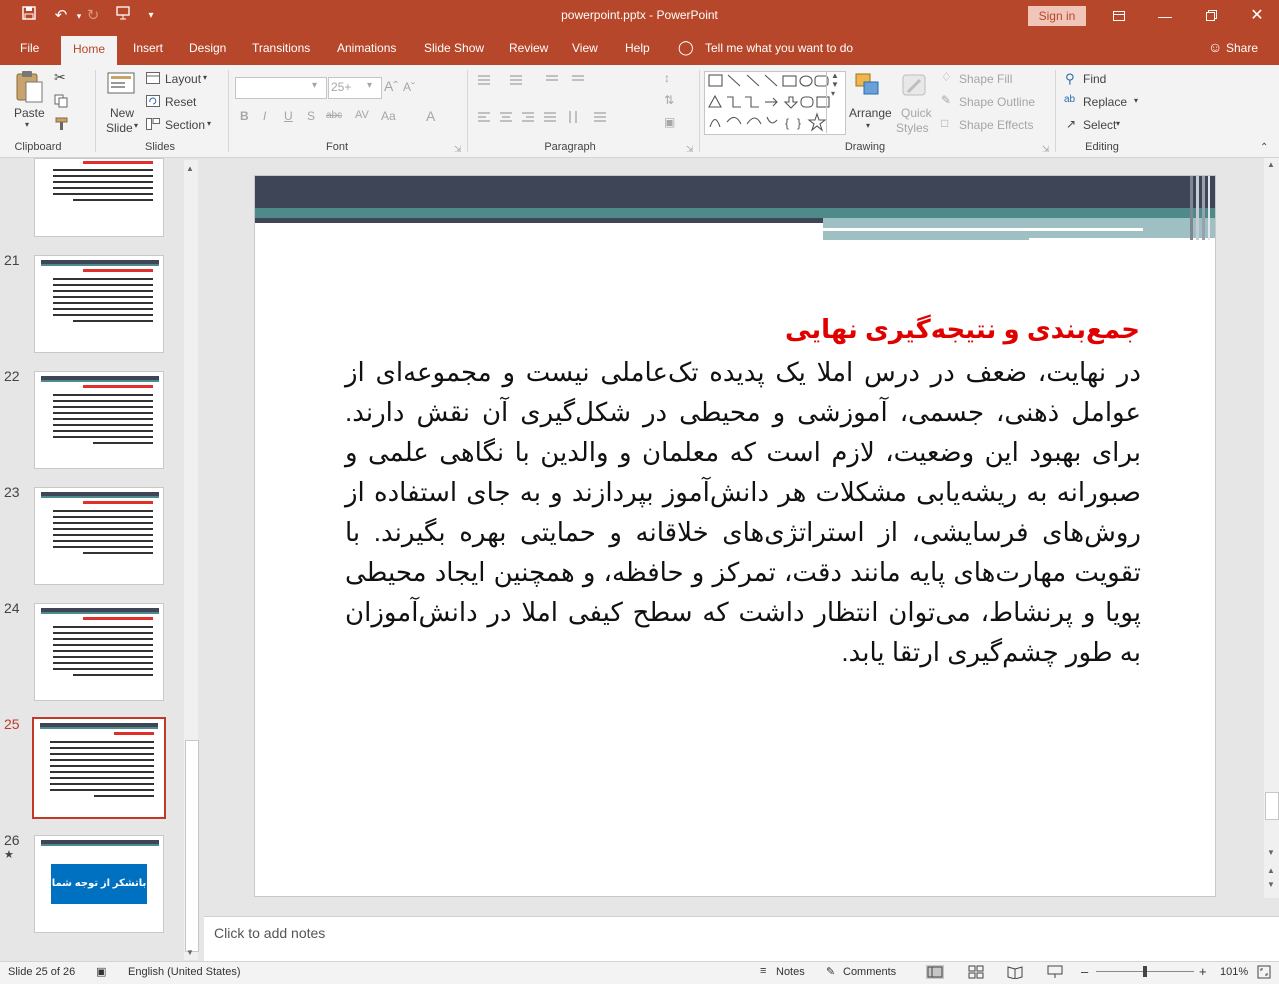  I want to click on notes-toggle-button: Notes, so click(790, 972).